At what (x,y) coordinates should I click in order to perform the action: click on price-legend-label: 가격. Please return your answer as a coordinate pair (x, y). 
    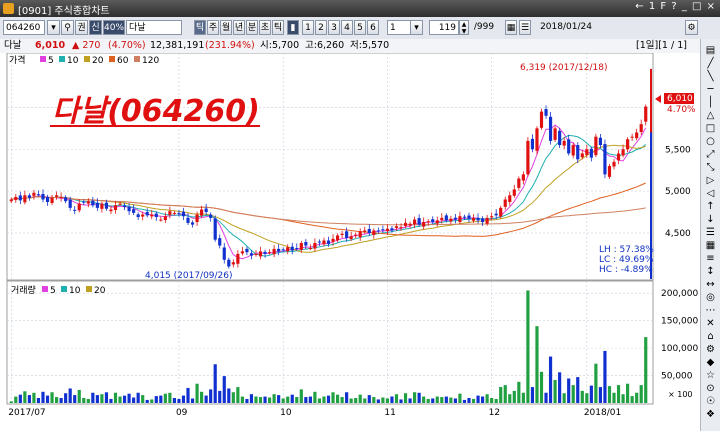
    Looking at the image, I should click on (17, 60).